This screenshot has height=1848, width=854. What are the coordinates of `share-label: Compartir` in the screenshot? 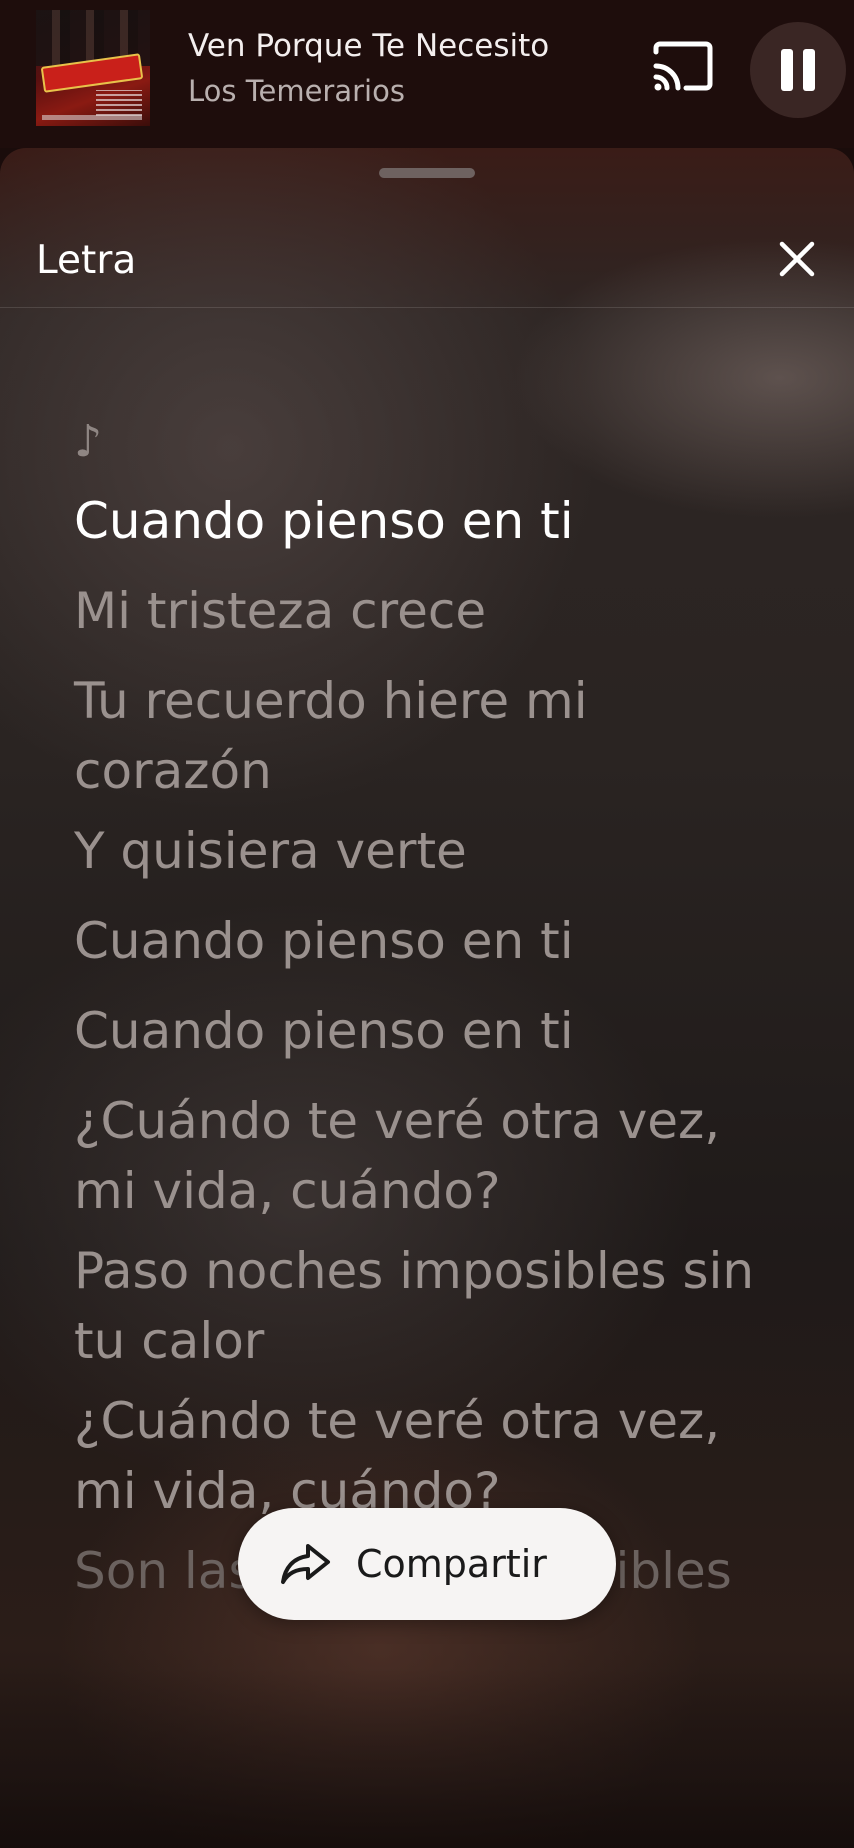 It's located at (451, 1564).